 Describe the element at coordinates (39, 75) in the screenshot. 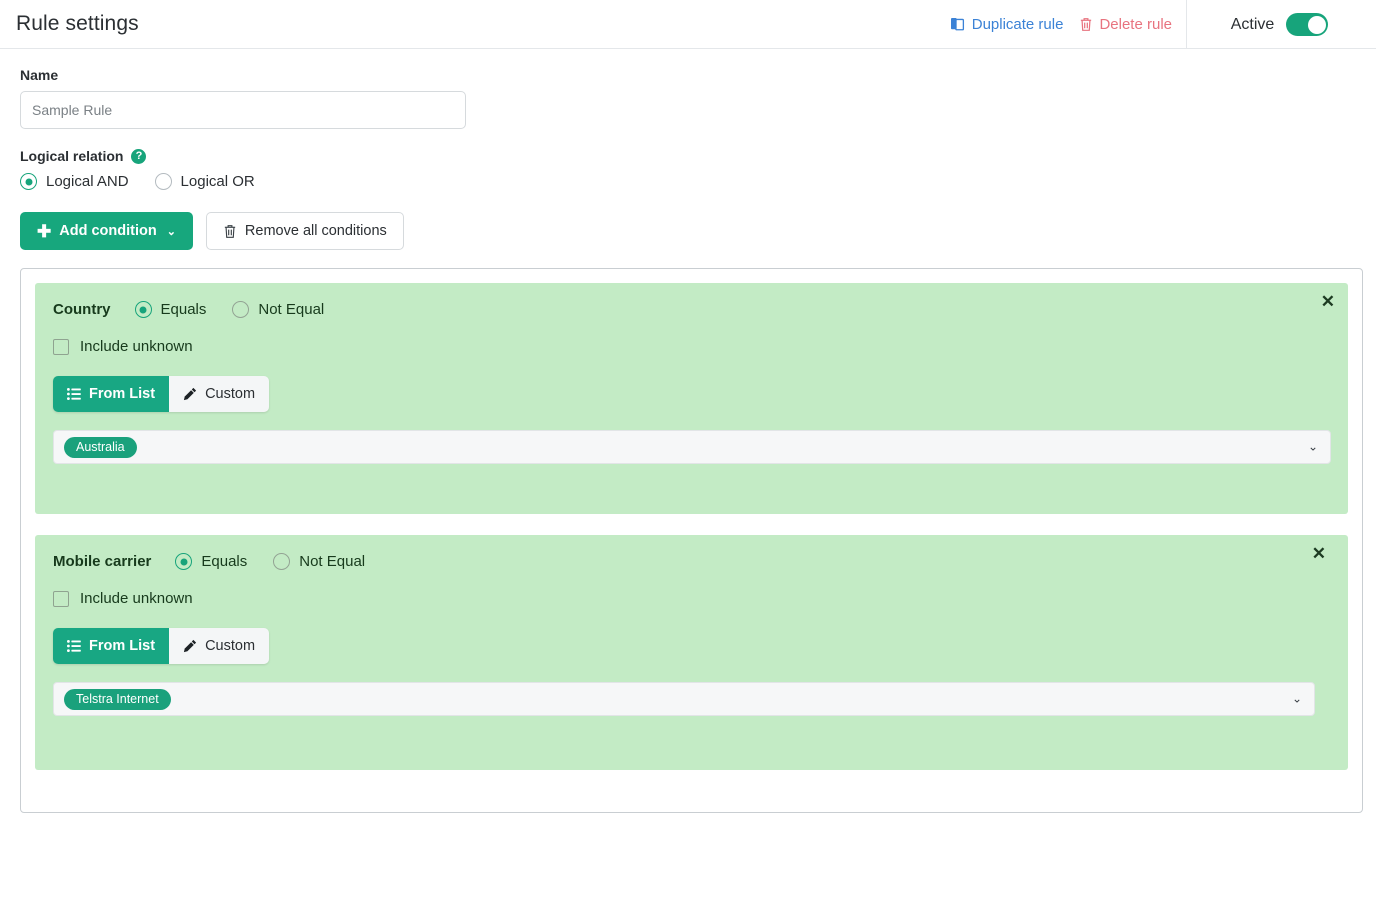

I see `name-label: Name` at that location.